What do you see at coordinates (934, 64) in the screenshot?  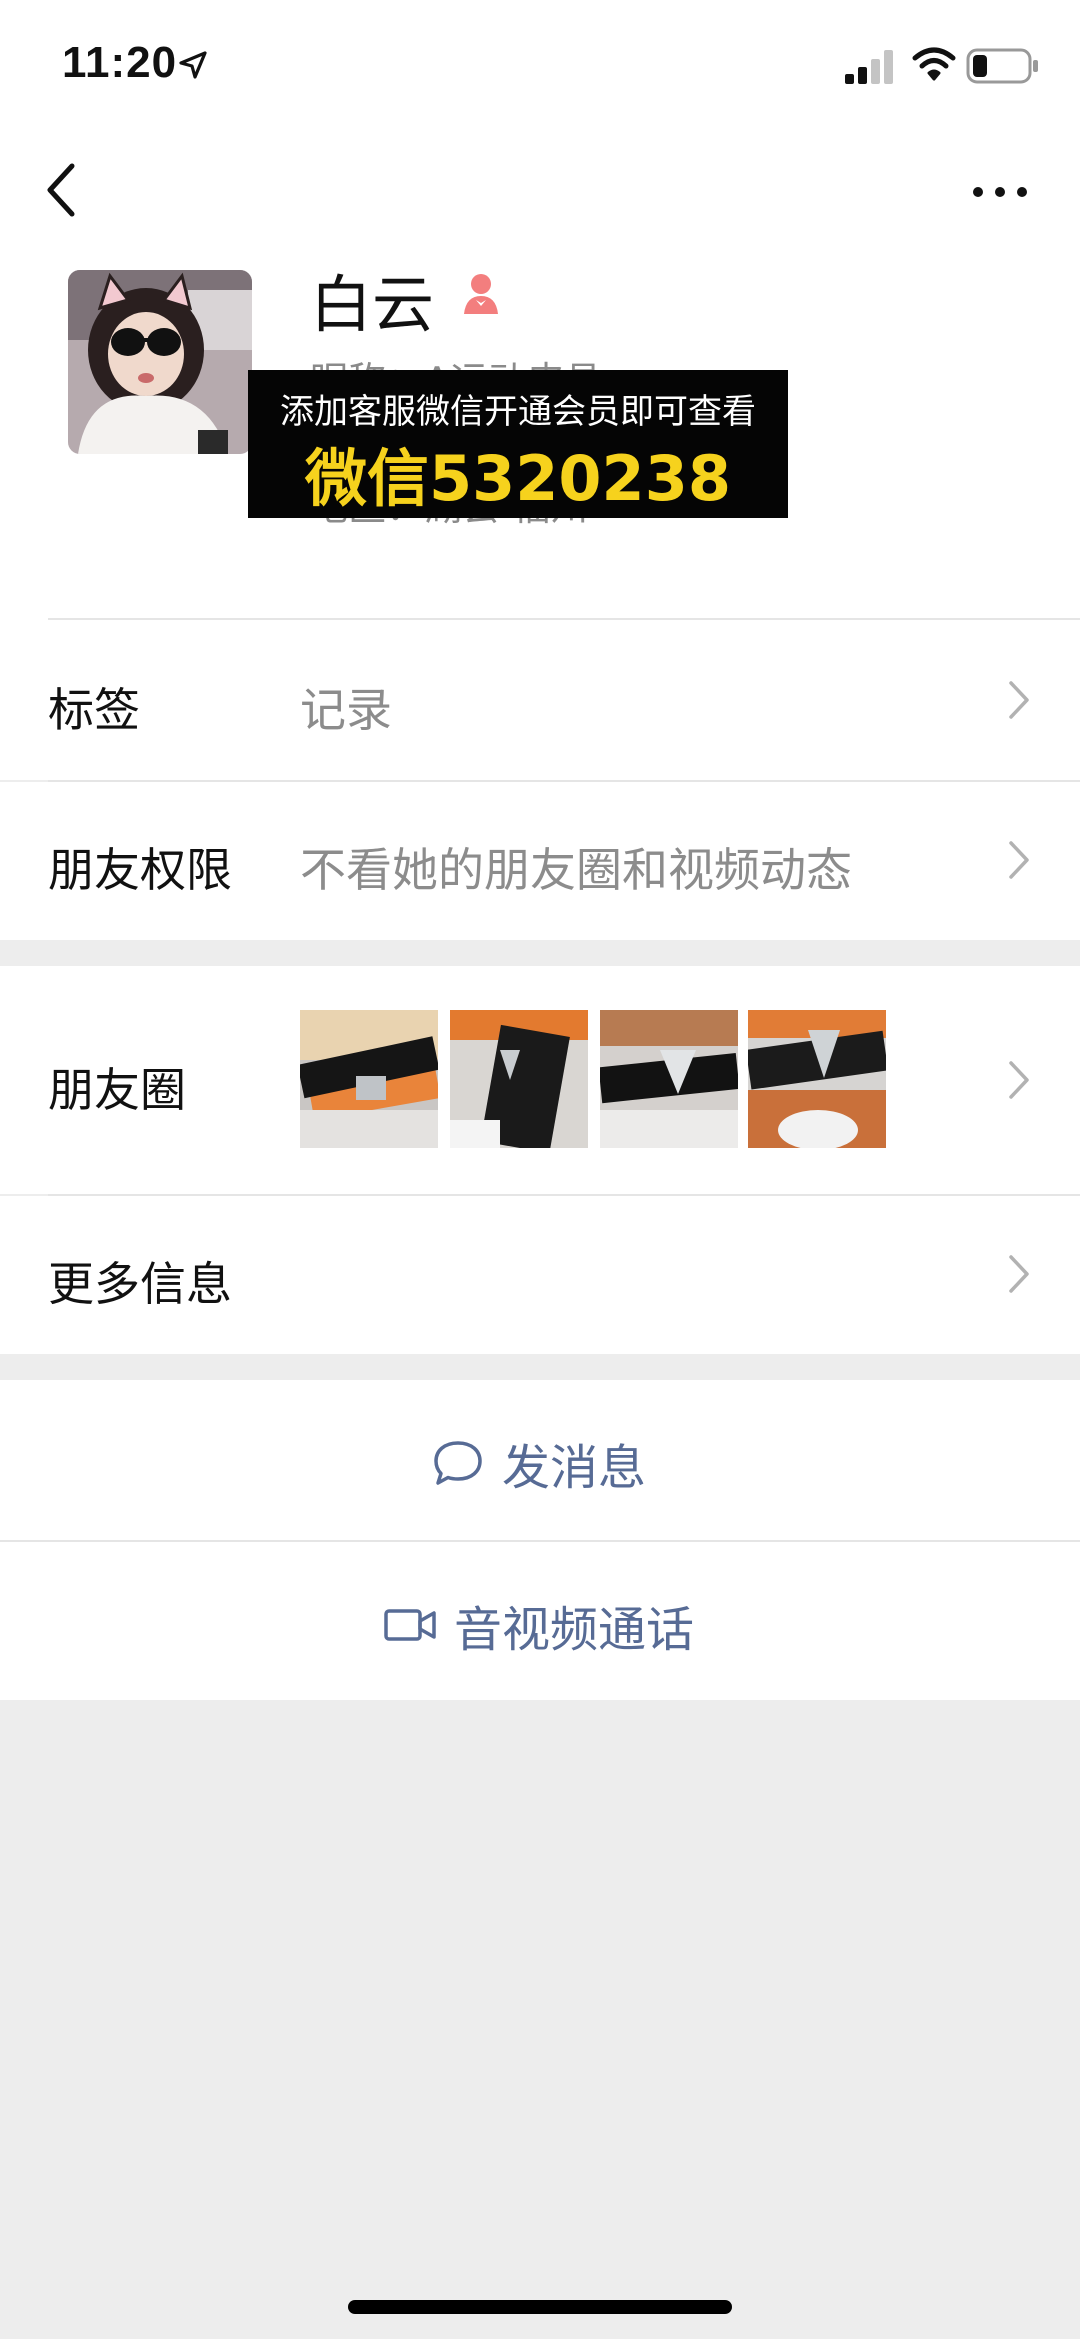 I see `wifi-icon` at bounding box center [934, 64].